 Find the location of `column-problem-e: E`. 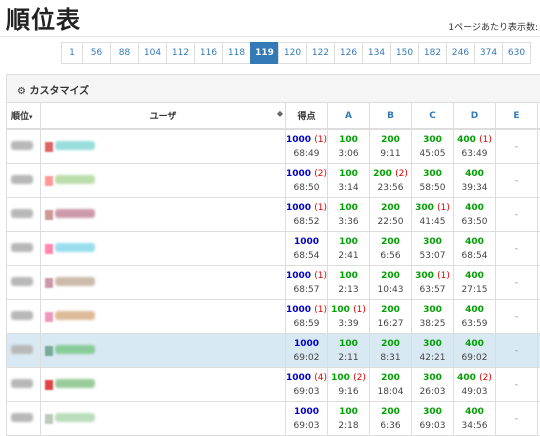

column-problem-e: E is located at coordinates (517, 116).